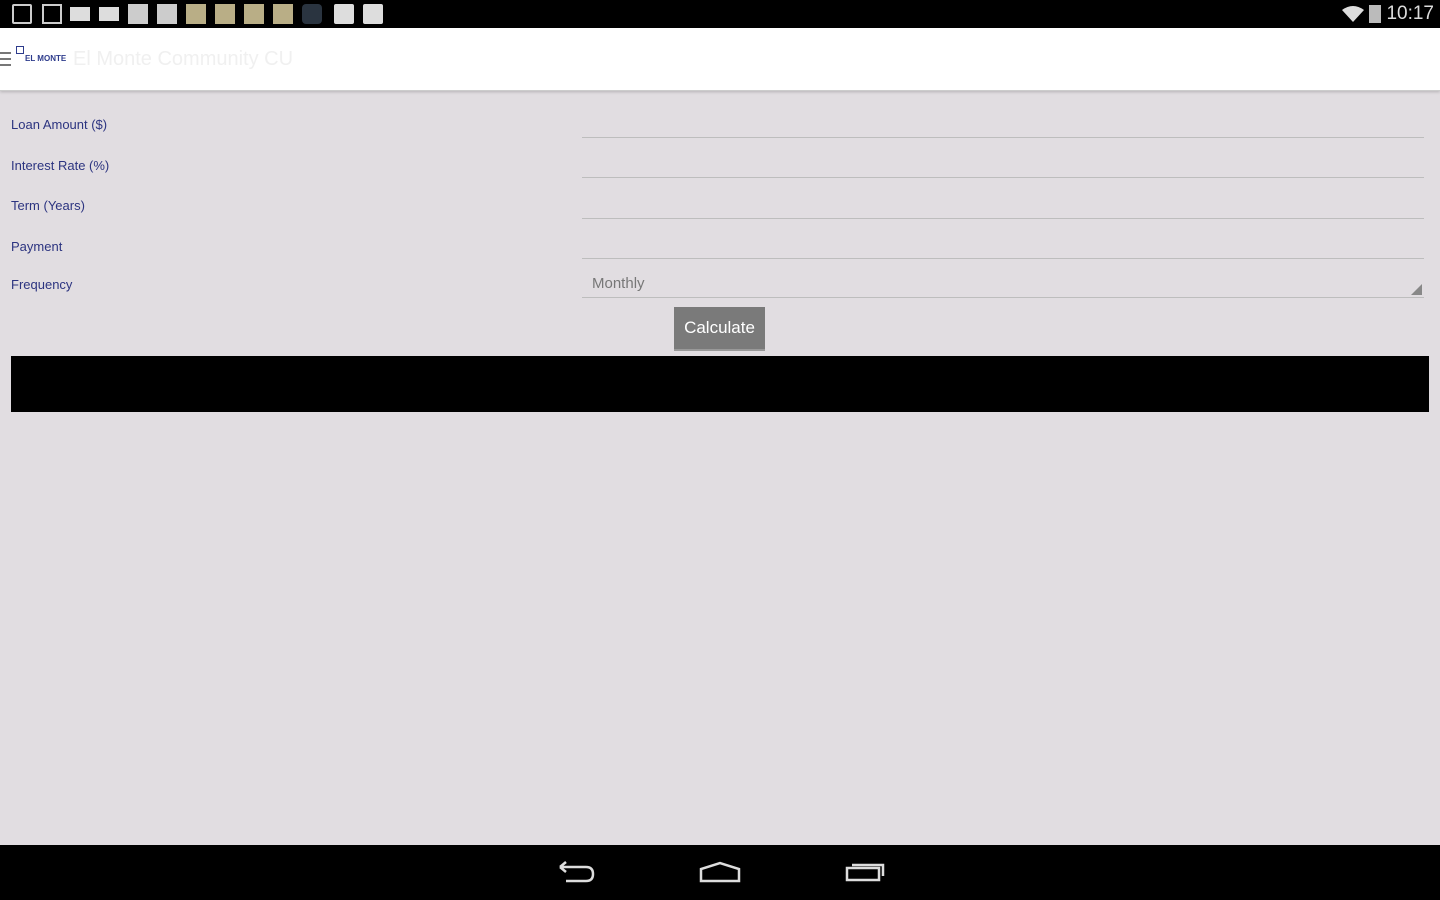 This screenshot has width=1440, height=900. I want to click on status-bar: 10:17, so click(720, 14).